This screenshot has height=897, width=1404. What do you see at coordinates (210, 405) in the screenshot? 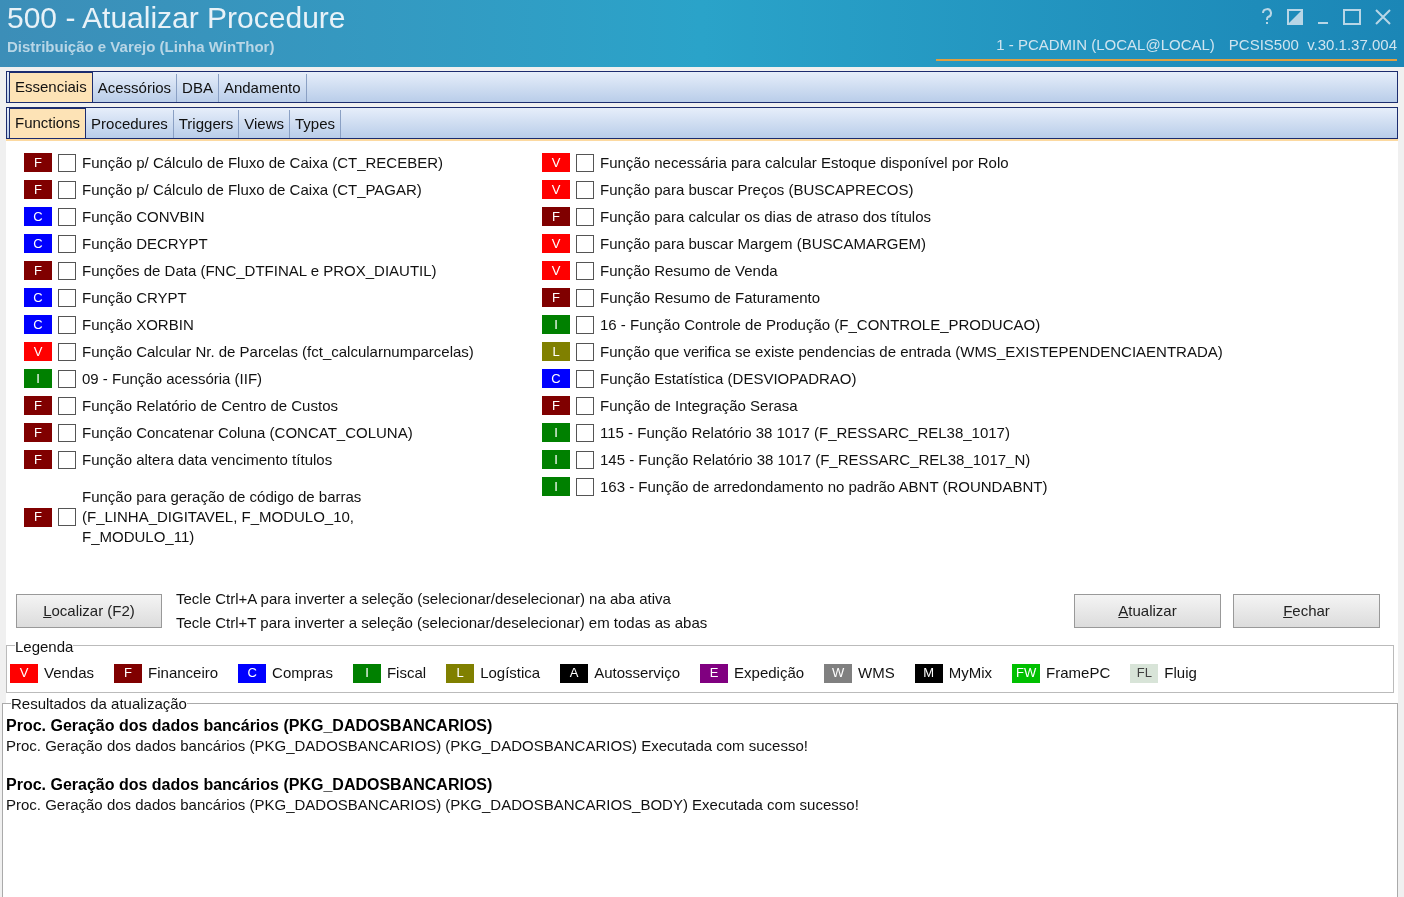
I see `item-label: Função Relatório de Centro de Custos` at bounding box center [210, 405].